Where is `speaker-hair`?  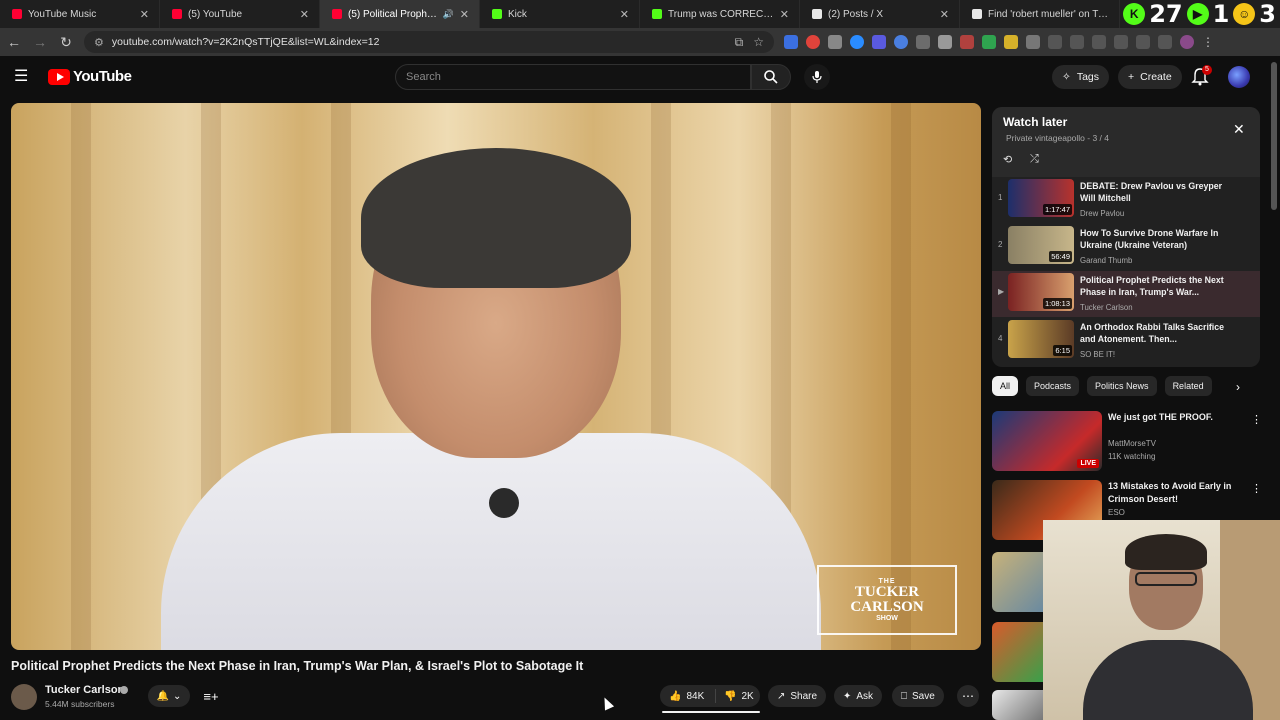
speaker-hair is located at coordinates (496, 218).